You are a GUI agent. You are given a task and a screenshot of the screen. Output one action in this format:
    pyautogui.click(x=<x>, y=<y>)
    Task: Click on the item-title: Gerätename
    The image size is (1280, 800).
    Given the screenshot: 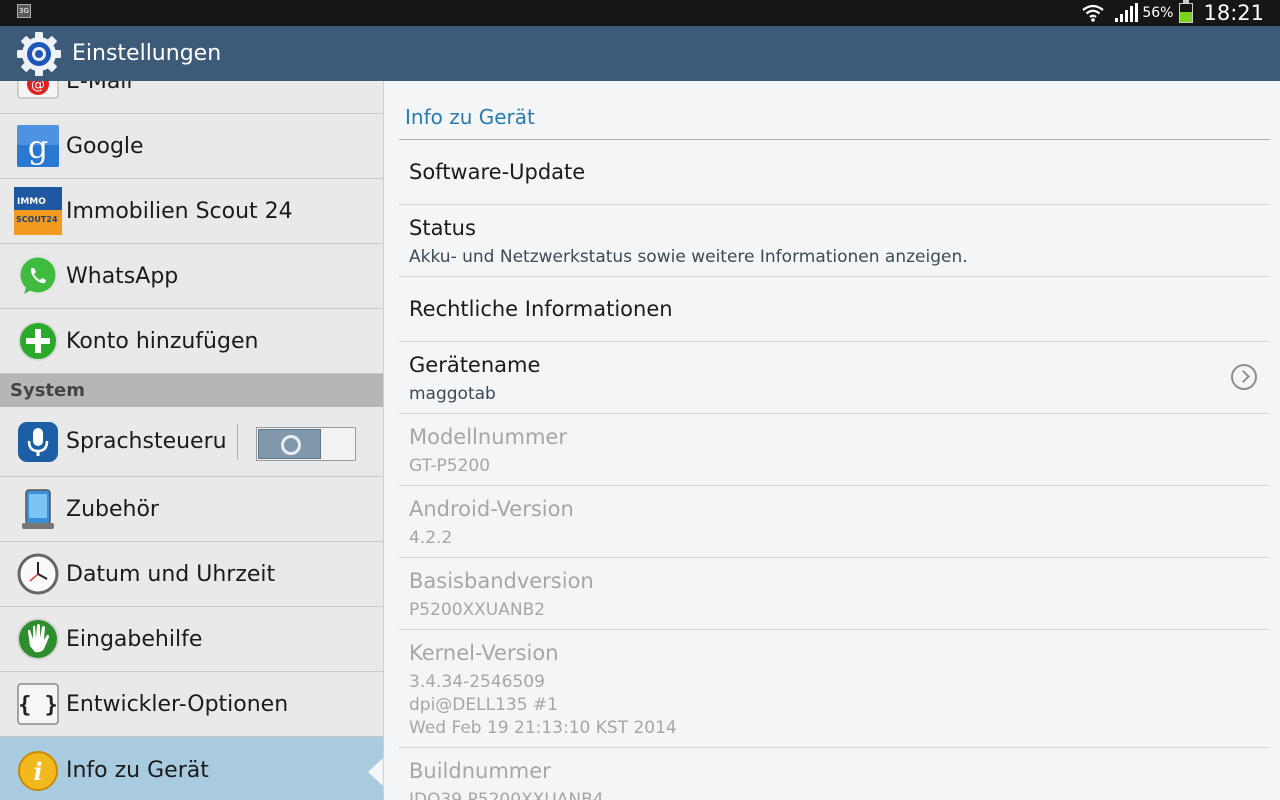 What is the action you would take?
    pyautogui.click(x=475, y=365)
    